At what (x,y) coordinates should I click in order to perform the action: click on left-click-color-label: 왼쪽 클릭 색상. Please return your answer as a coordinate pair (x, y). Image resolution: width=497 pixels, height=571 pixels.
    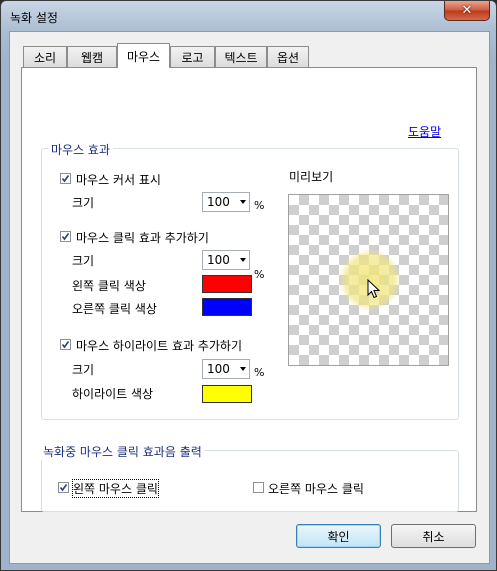
    Looking at the image, I should click on (109, 286).